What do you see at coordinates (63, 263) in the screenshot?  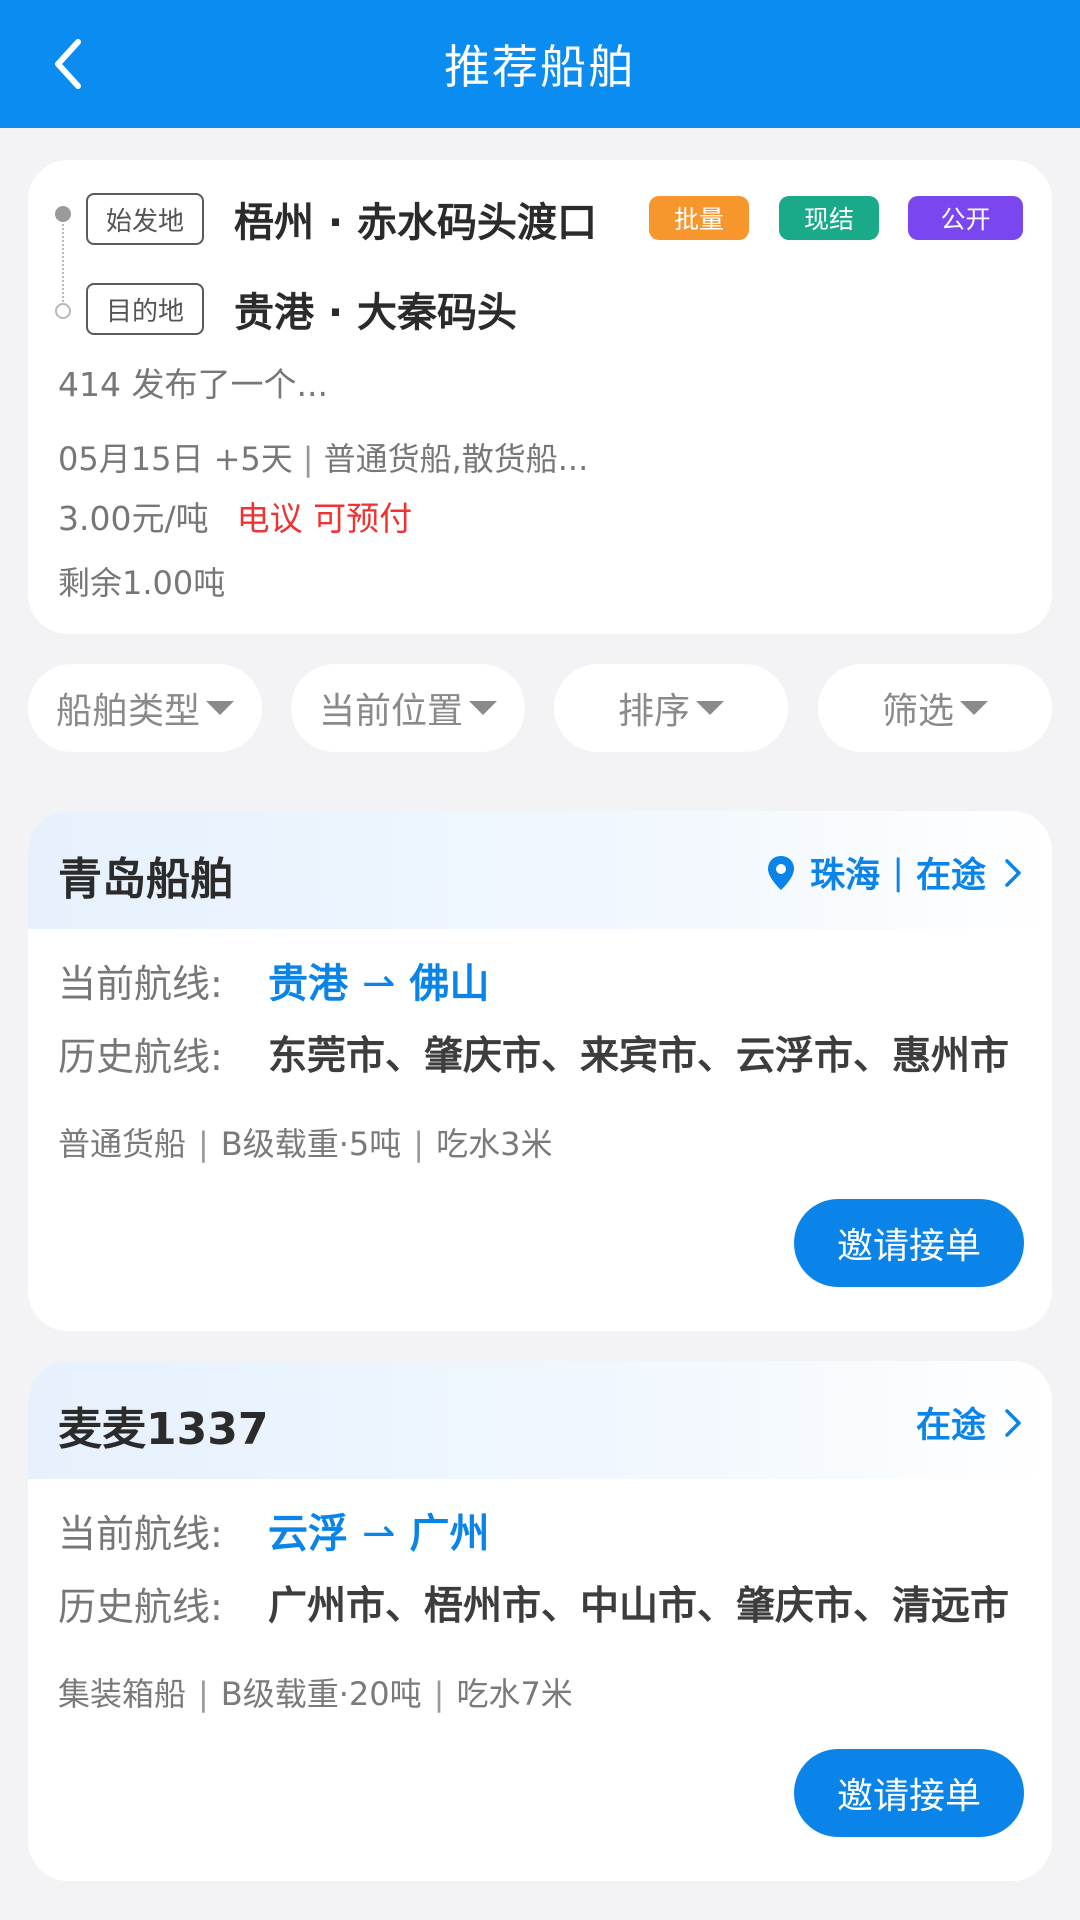 I see `route-connector` at bounding box center [63, 263].